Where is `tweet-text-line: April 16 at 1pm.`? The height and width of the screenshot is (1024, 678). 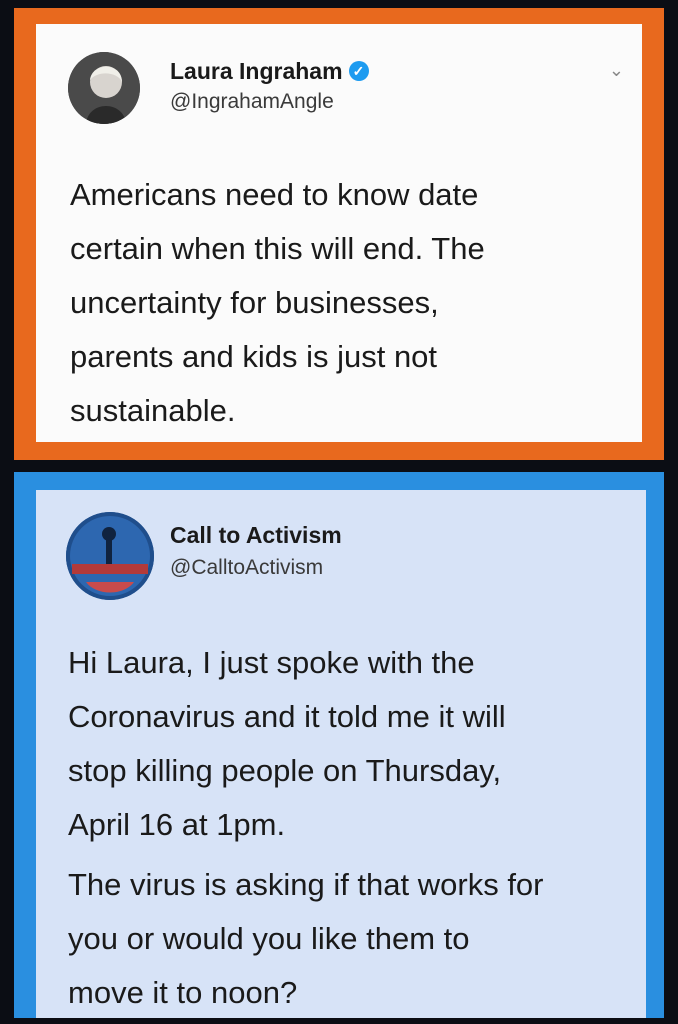 tweet-text-line: April 16 at 1pm. is located at coordinates (177, 824).